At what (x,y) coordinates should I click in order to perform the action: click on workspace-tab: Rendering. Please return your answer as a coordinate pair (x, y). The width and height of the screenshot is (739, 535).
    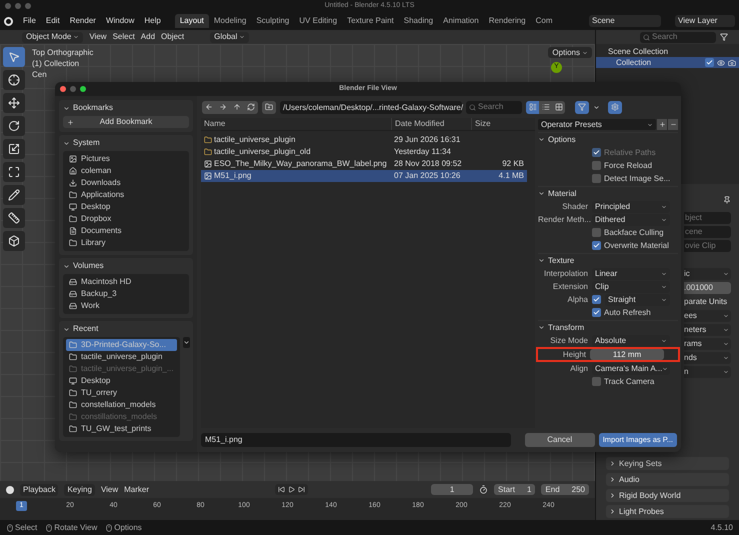
    Looking at the image, I should click on (507, 21).